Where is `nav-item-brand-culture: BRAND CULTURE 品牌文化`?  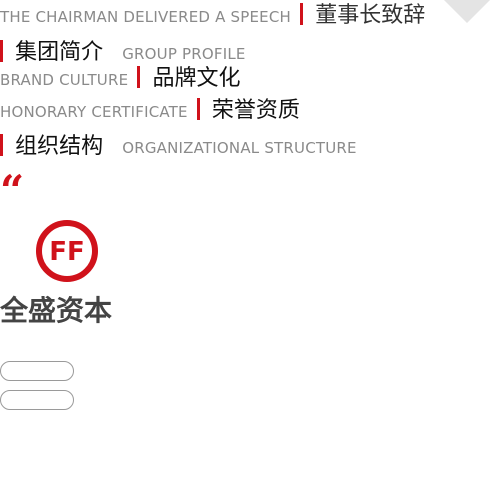
nav-item-brand-culture: BRAND CULTURE 品牌文化 is located at coordinates (120, 78).